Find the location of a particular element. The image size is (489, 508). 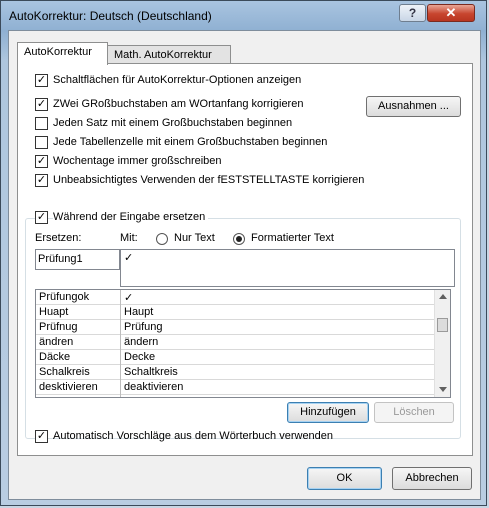

close-icon: ✕ is located at coordinates (451, 12).